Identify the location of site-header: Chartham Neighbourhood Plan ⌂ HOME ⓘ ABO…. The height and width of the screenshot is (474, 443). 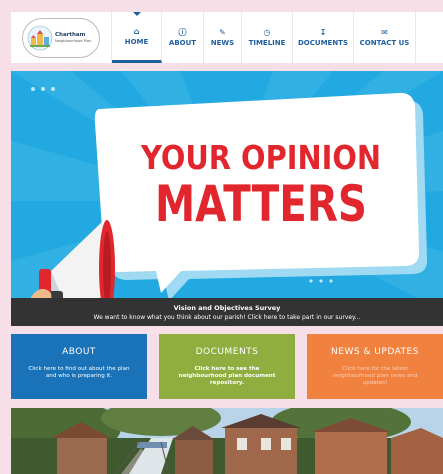
(227, 37).